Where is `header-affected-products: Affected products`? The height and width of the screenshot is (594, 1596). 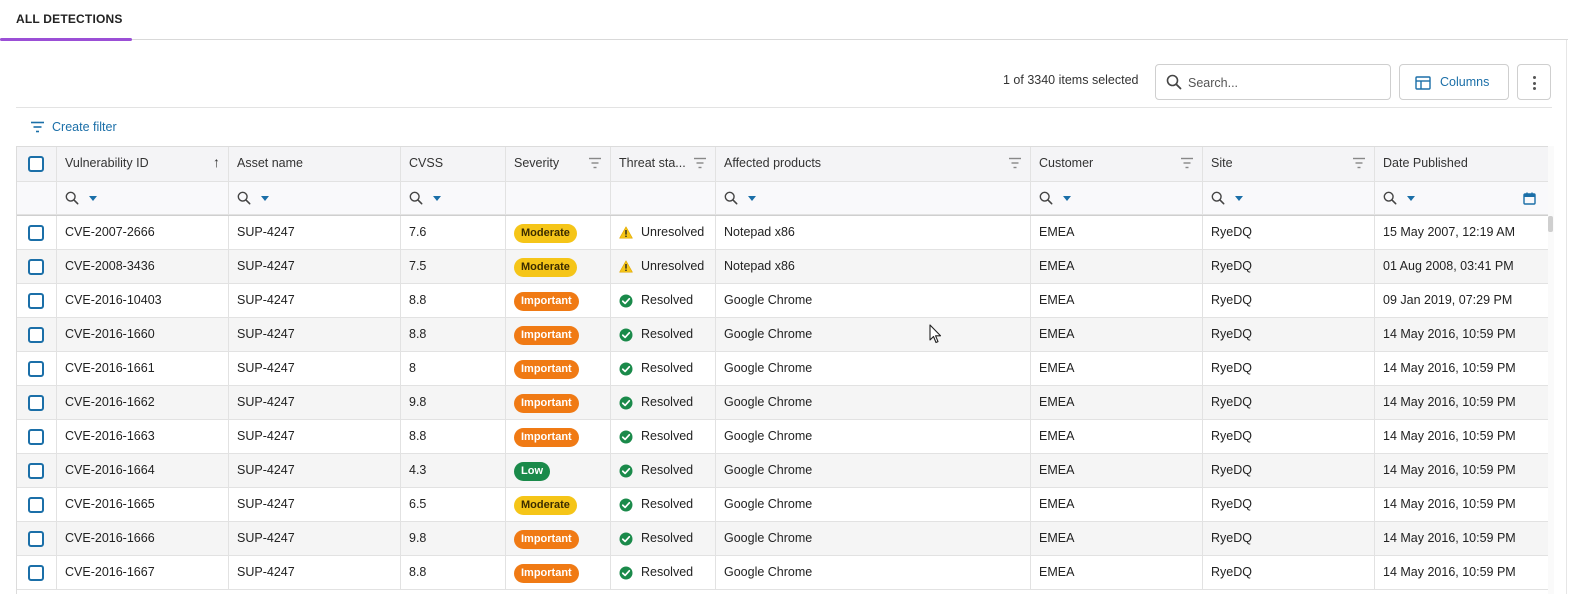
header-affected-products: Affected products is located at coordinates (873, 164).